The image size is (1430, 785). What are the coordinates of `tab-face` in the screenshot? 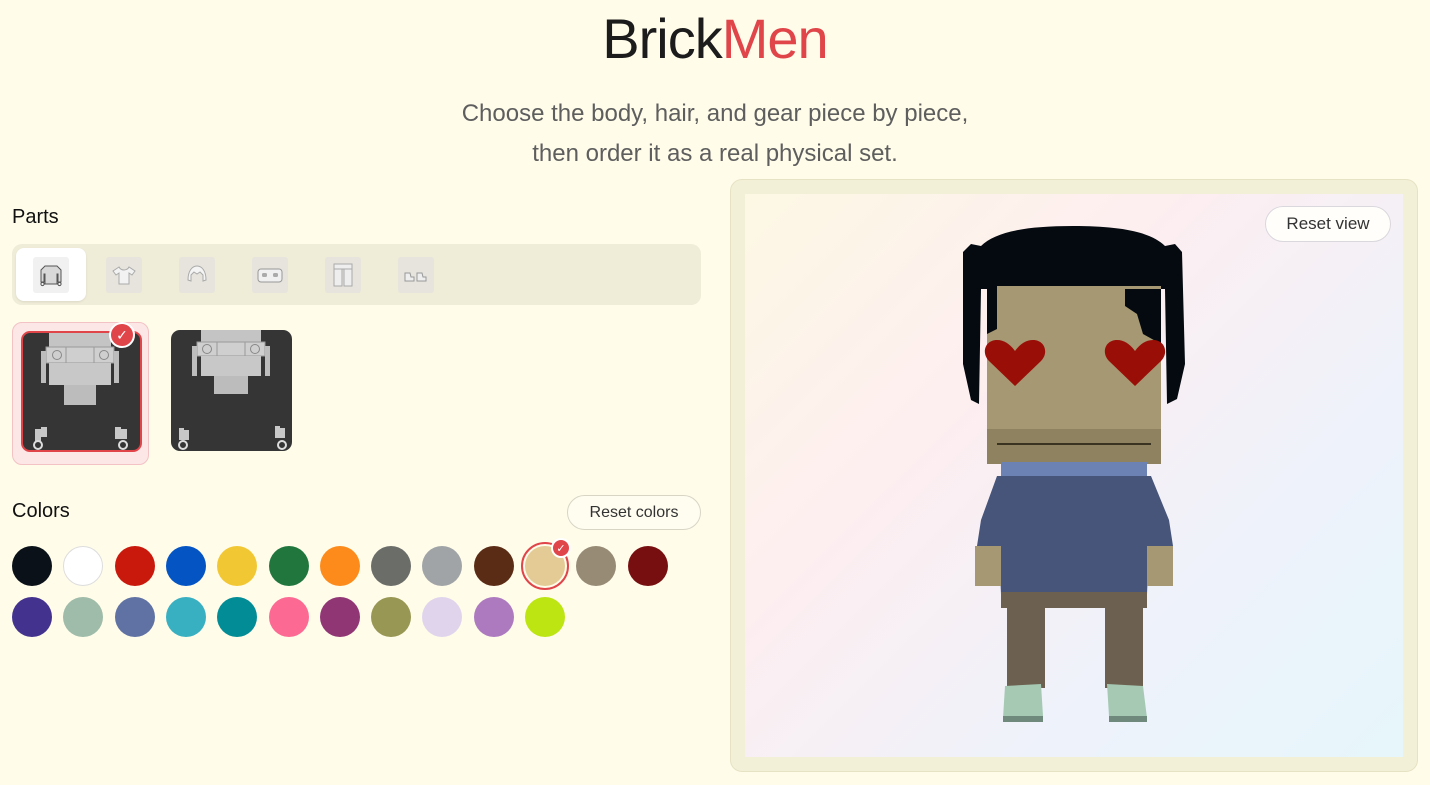 It's located at (270, 274).